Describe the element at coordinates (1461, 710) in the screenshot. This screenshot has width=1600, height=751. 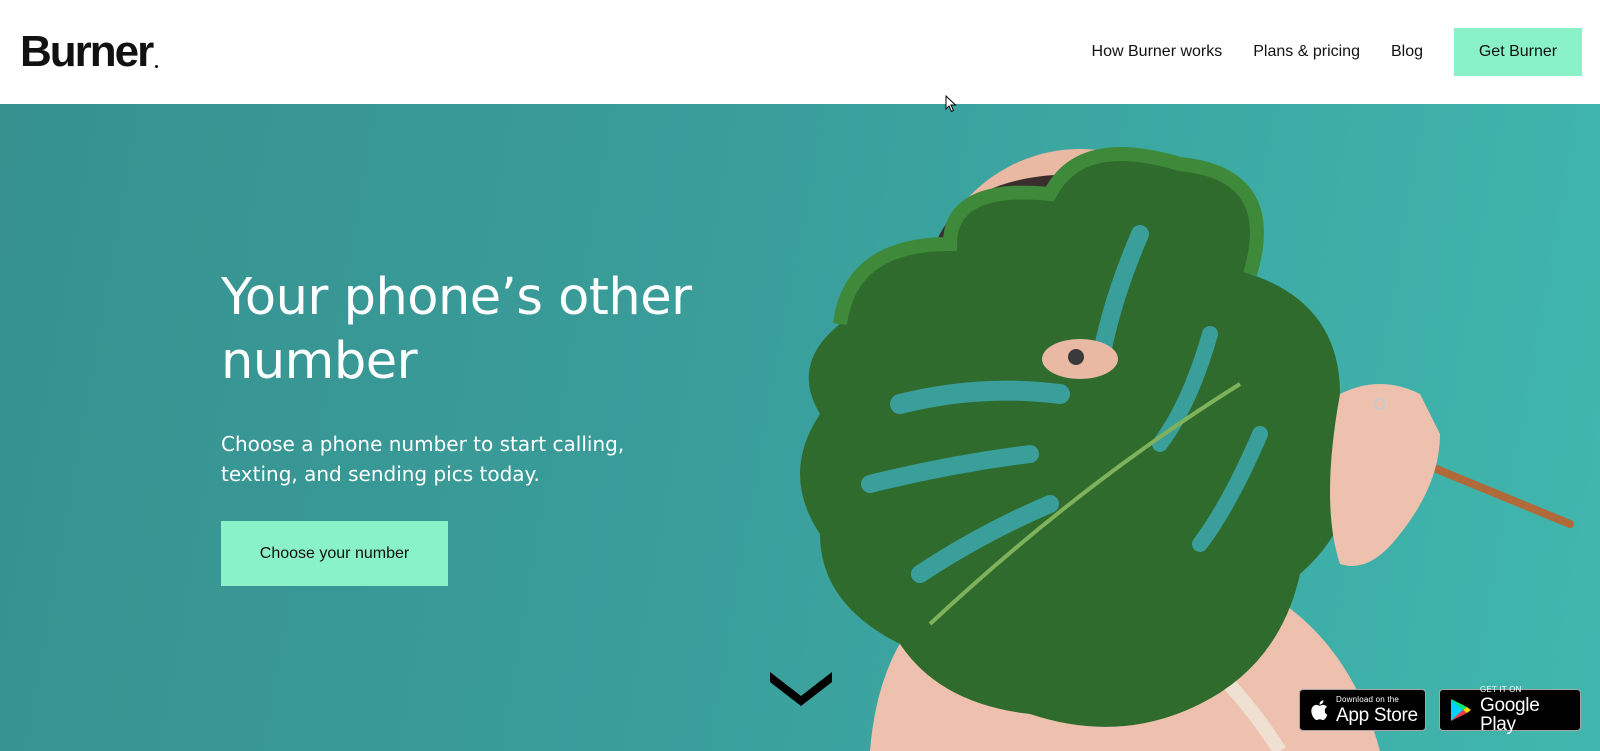
I see `google-play-icon` at that location.